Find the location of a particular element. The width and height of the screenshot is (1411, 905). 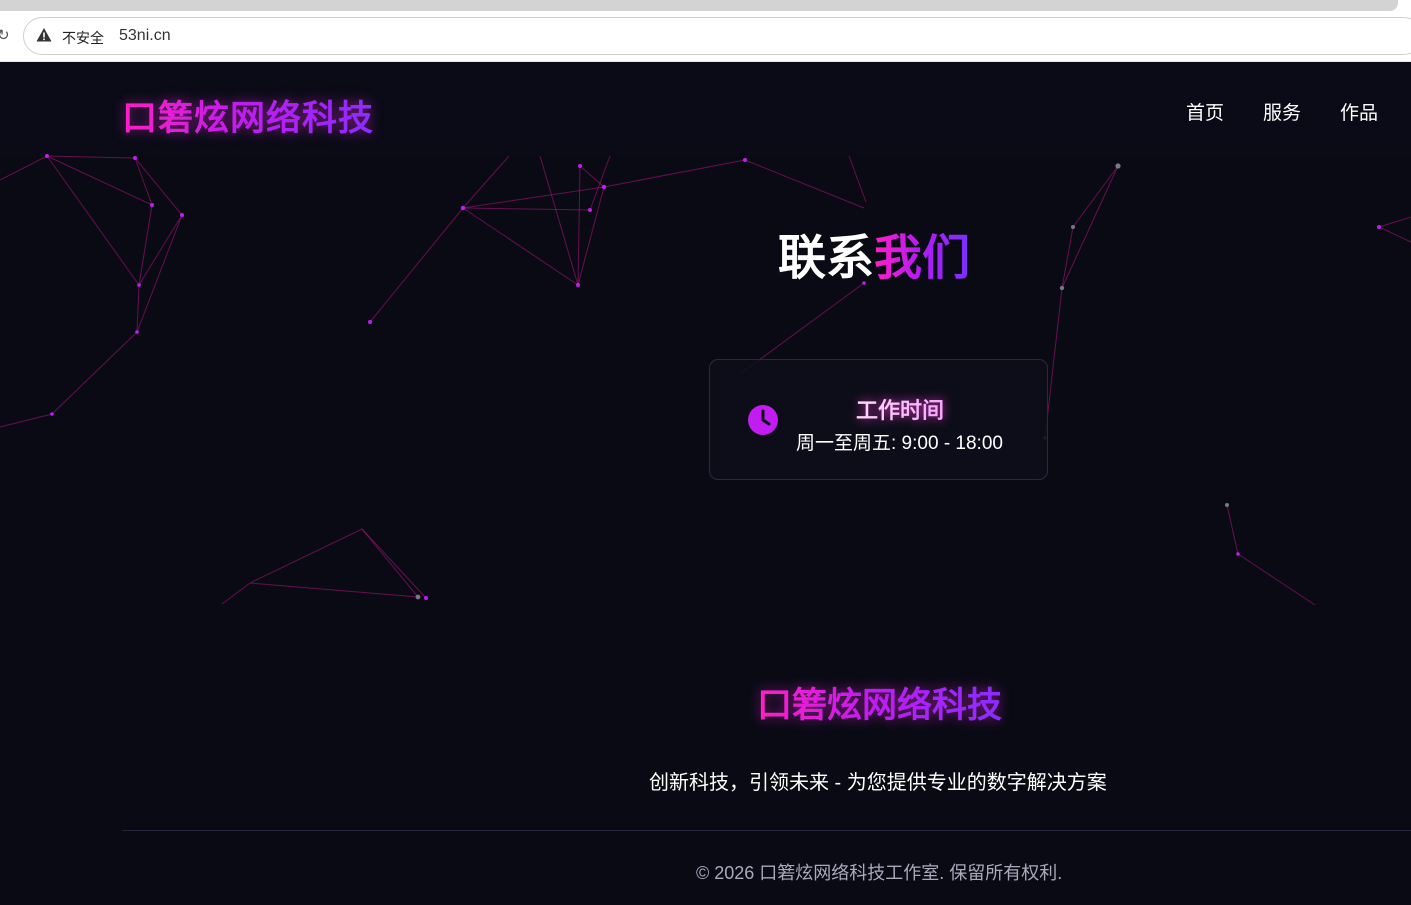

nav-home: 首页 is located at coordinates (1205, 111).